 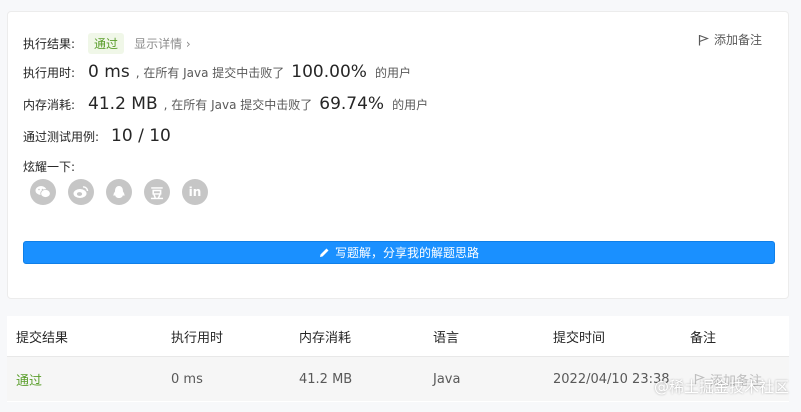 What do you see at coordinates (398, 336) in the screenshot?
I see `table-header: 提交结果 执行用时 内存消耗 语言 提交时间 备注` at bounding box center [398, 336].